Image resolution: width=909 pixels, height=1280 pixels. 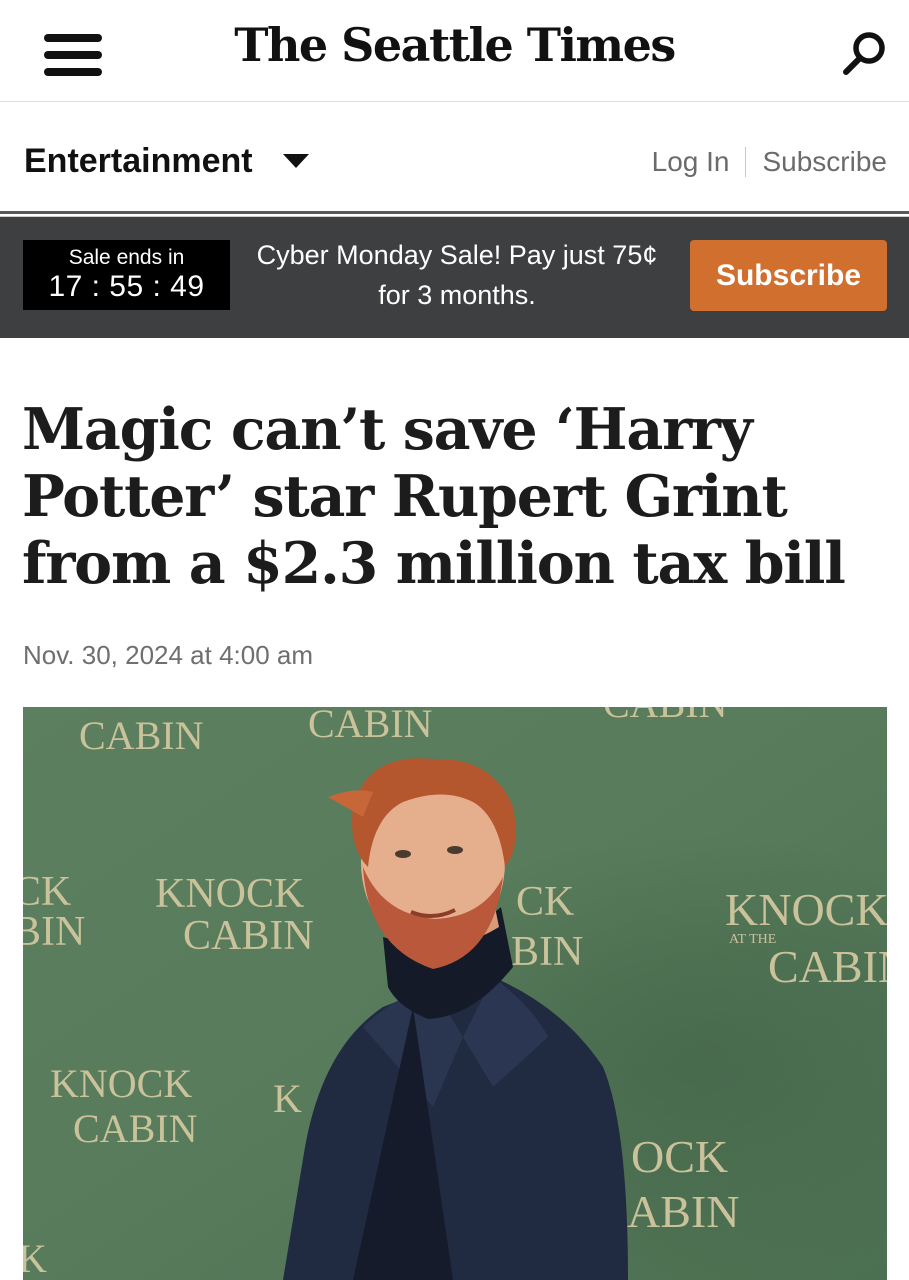 I want to click on section-bar: Entertainment Log In Subscribe, so click(x=454, y=159).